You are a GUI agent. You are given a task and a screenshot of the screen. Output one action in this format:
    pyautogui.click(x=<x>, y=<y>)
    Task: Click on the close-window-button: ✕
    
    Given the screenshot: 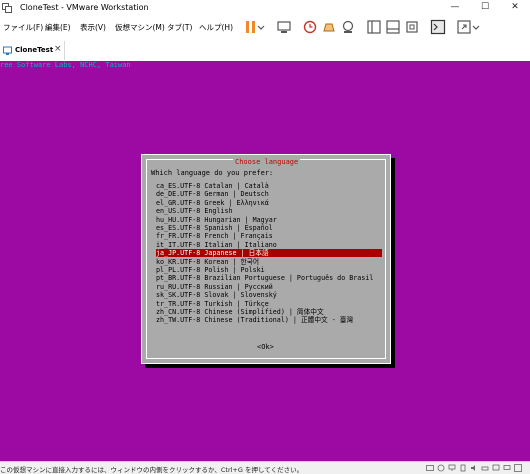 What is the action you would take?
    pyautogui.click(x=515, y=8)
    